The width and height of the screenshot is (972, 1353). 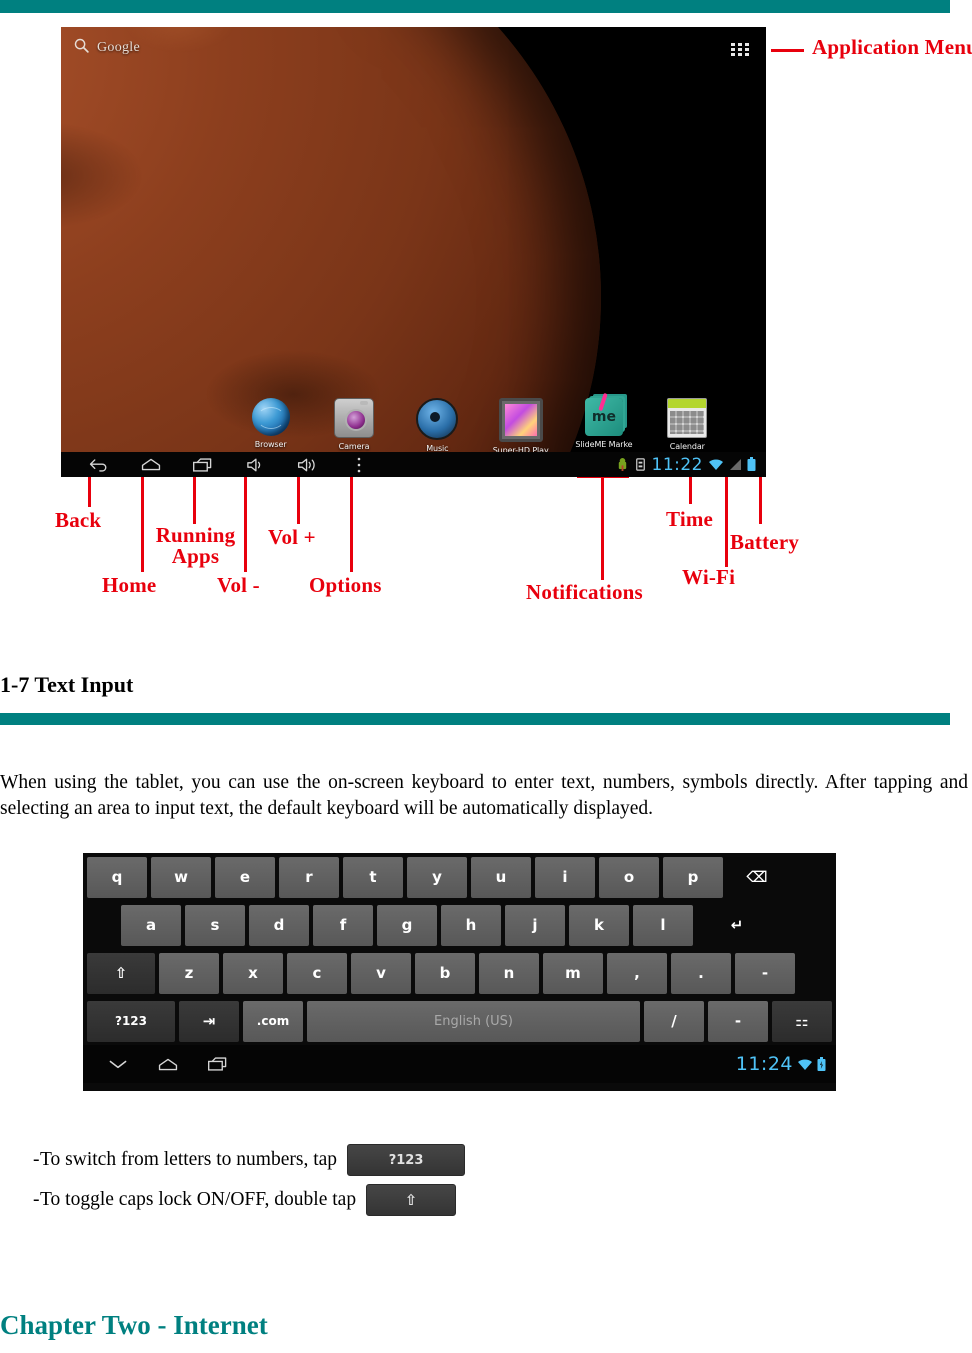 What do you see at coordinates (693, 877) in the screenshot?
I see `key-p: p` at bounding box center [693, 877].